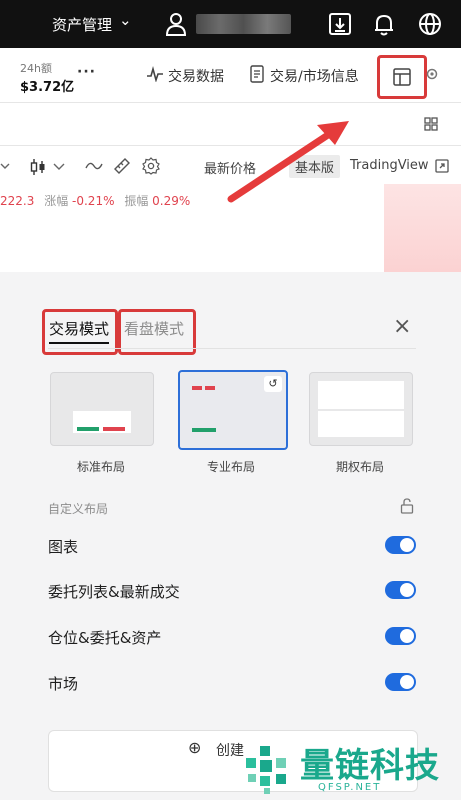 This screenshot has height=800, width=461. What do you see at coordinates (195, 747) in the screenshot?
I see `plus-circle-icon: ⊕` at bounding box center [195, 747].